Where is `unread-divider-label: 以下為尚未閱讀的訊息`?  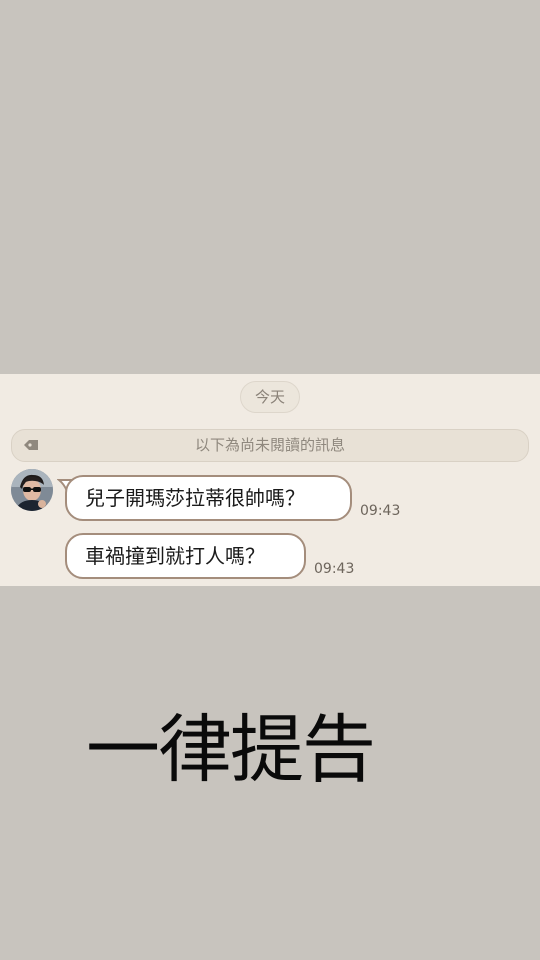 unread-divider-label: 以下為尚未閱讀的訊息 is located at coordinates (269, 445).